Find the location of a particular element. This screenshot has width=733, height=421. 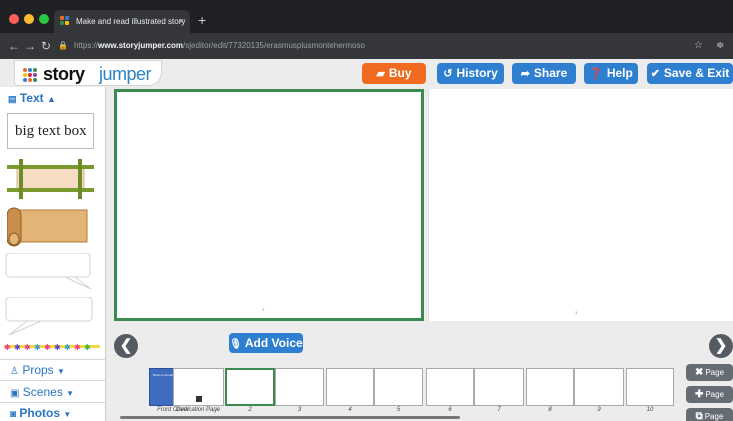

question-circle-icon: ❓ is located at coordinates (596, 74).